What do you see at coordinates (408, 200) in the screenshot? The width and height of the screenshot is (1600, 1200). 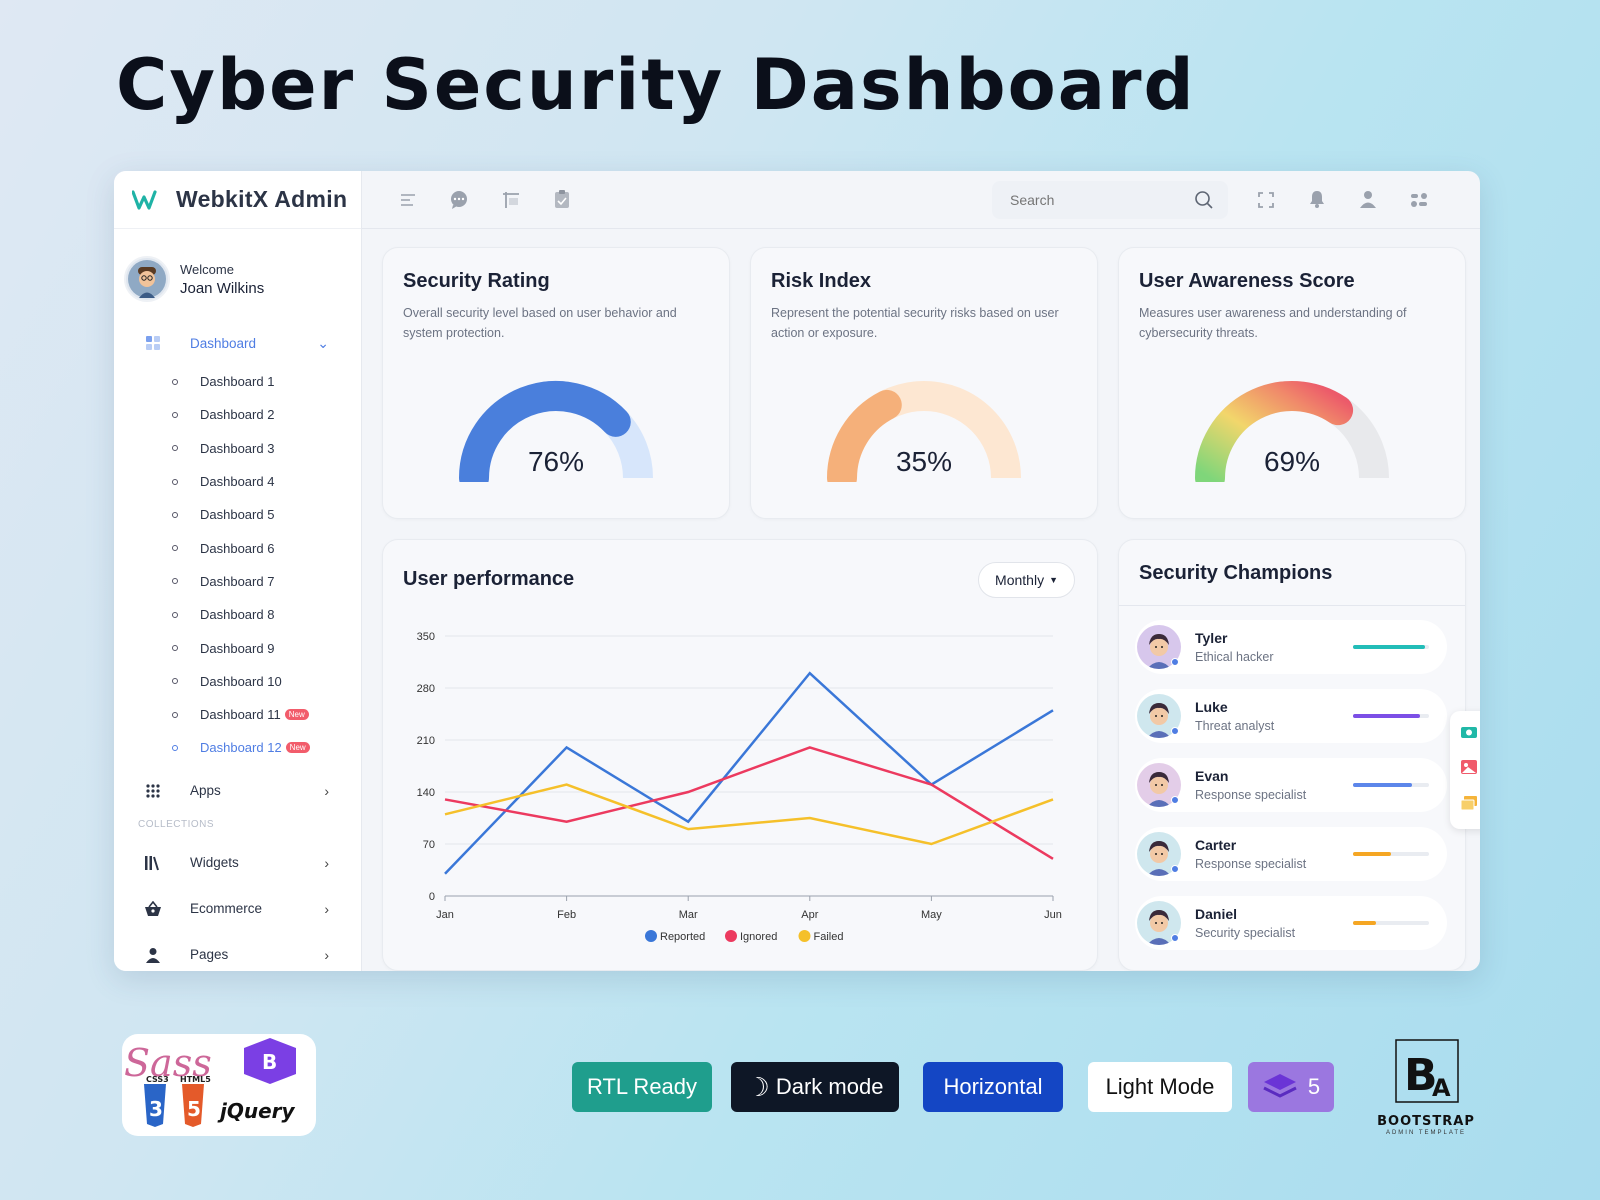 I see `menu-toggle-icon` at bounding box center [408, 200].